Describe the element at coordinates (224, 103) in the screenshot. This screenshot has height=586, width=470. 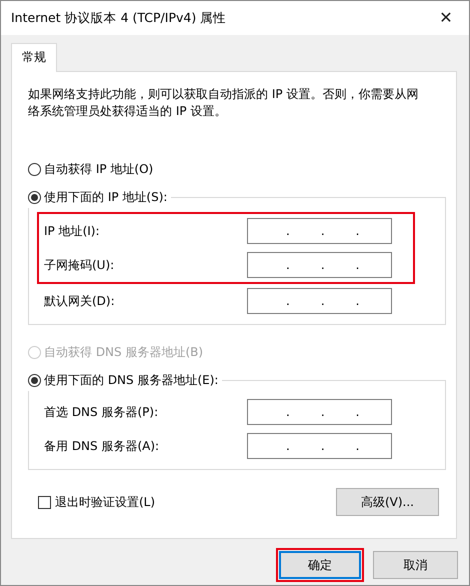
I see `description-text: 如果网络支持此功能，则可以获取自动指派的 IP 设置。否则，你需要从网络系统管理员处获得适当的 IP 设置。` at that location.